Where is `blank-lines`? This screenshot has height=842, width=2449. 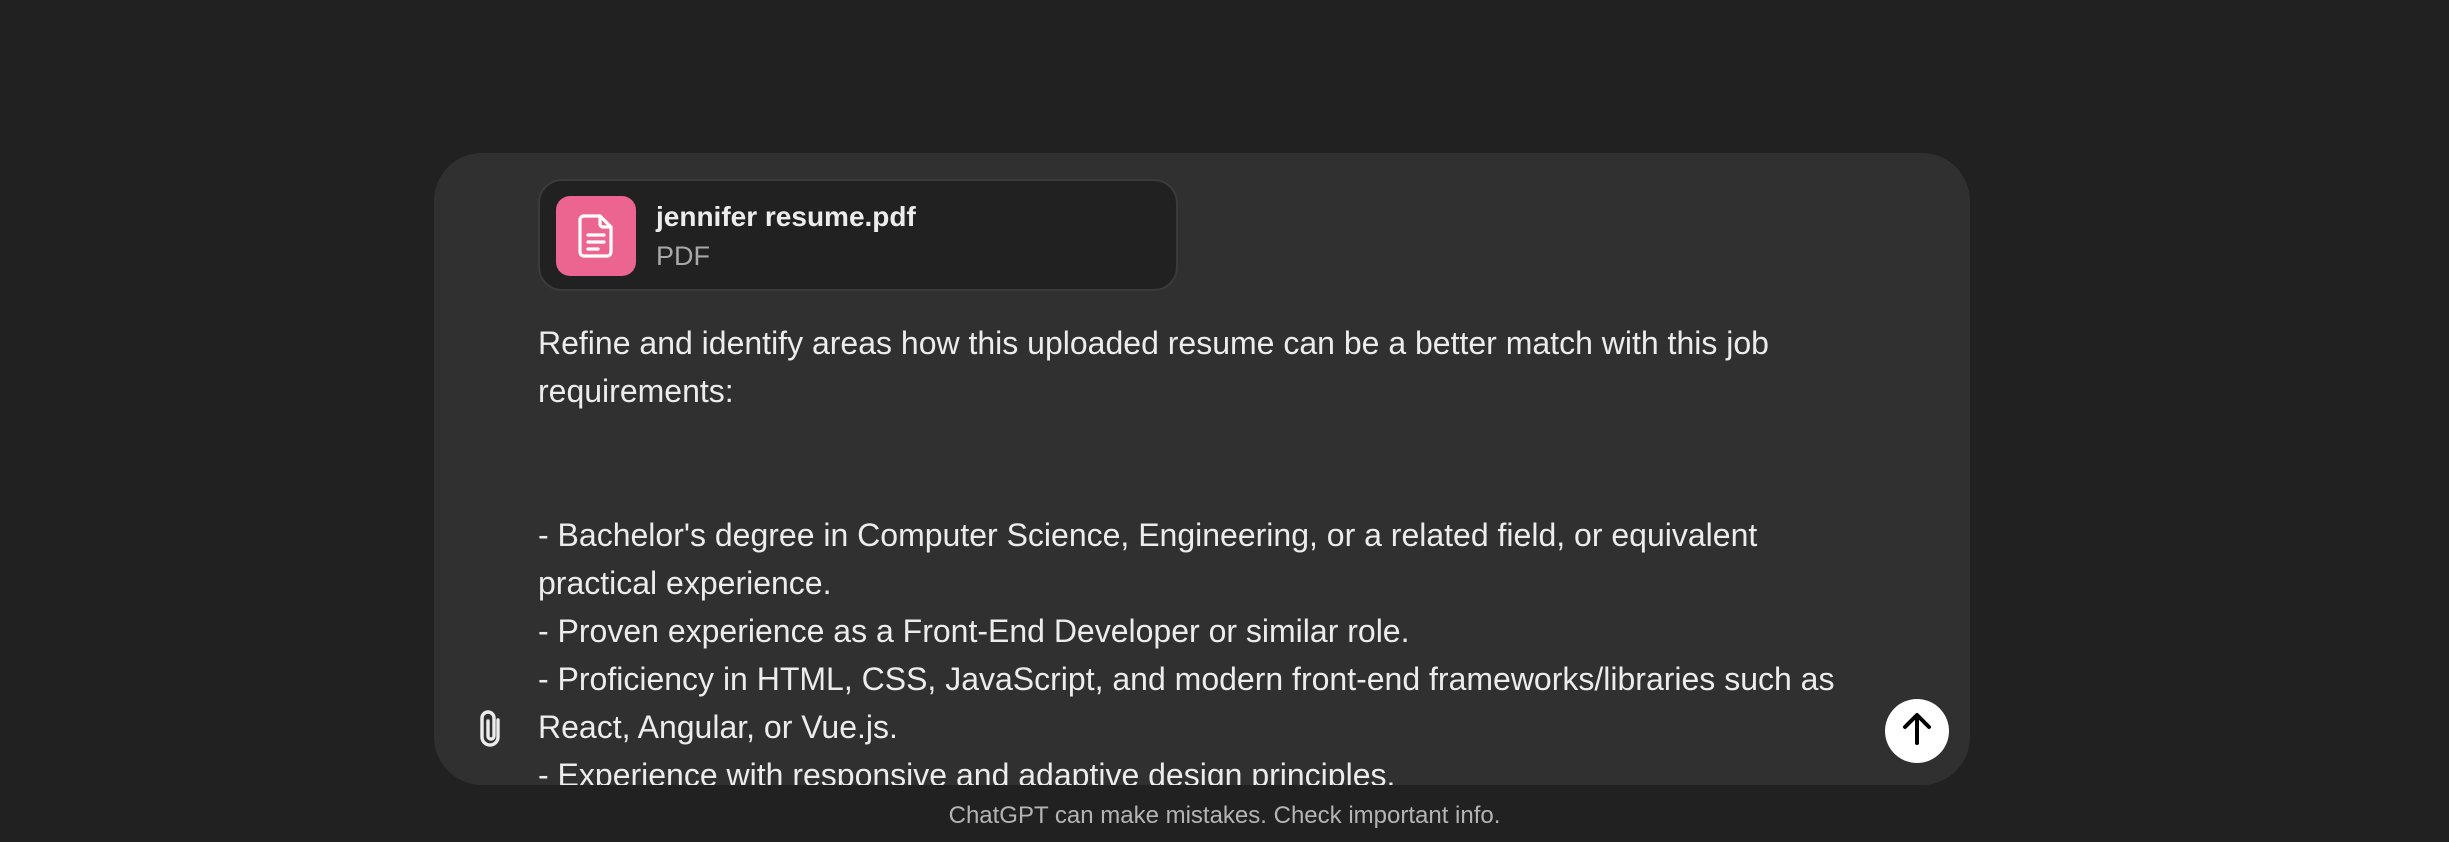 blank-lines is located at coordinates (1202, 463).